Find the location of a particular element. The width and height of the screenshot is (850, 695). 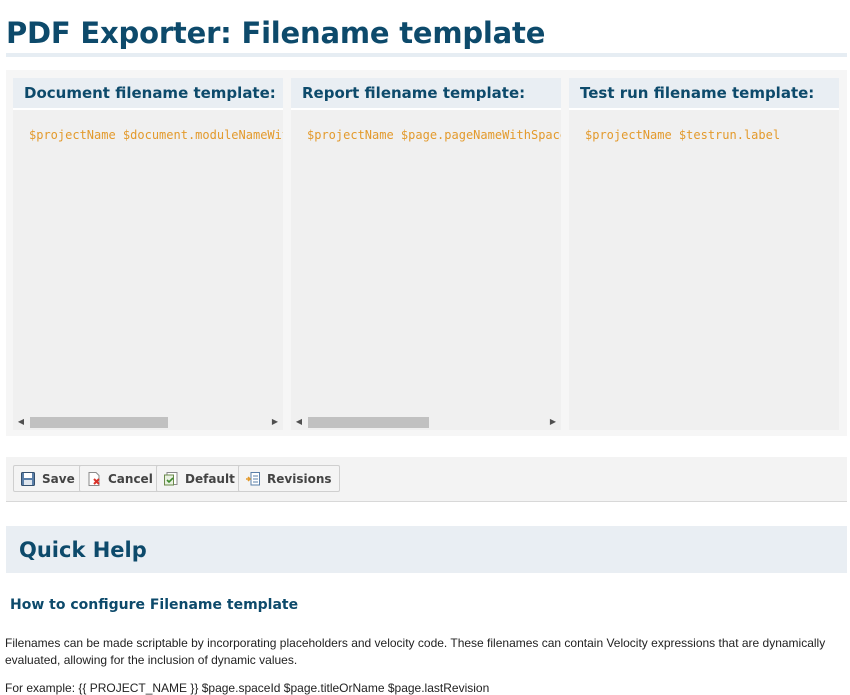

action-toolbar: Save Cancel Default Revisions is located at coordinates (426, 479).